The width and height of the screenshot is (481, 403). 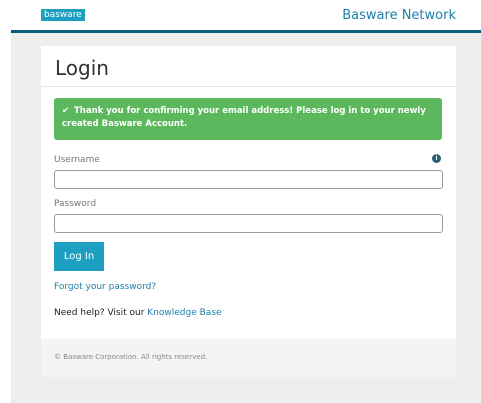 I want to click on password-label: Password, so click(x=75, y=204).